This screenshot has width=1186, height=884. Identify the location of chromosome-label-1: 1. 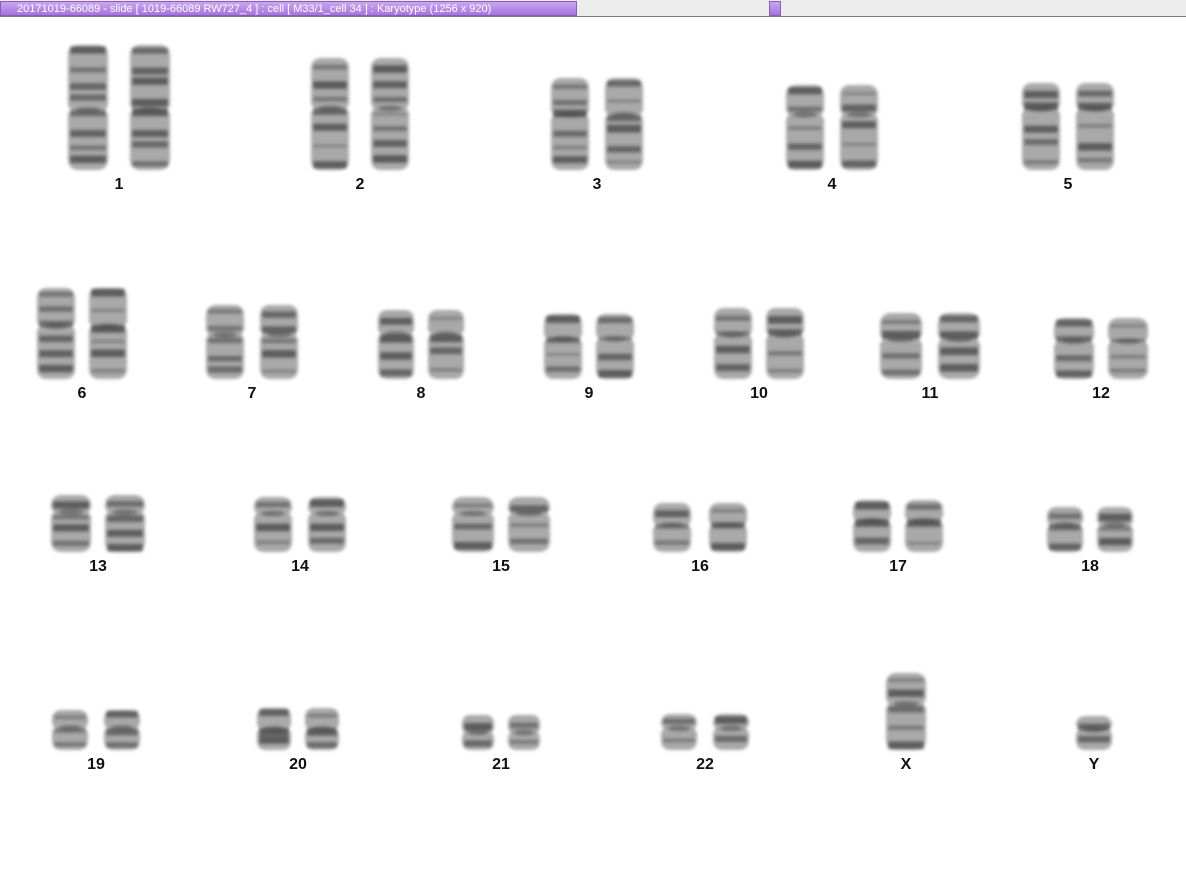
(119, 184).